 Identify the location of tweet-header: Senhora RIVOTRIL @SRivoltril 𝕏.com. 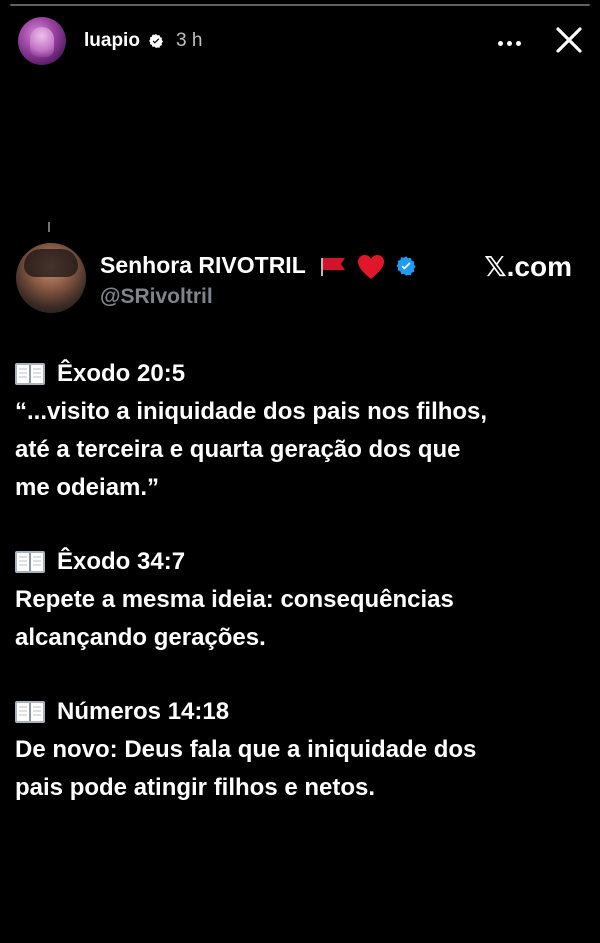
(301, 280).